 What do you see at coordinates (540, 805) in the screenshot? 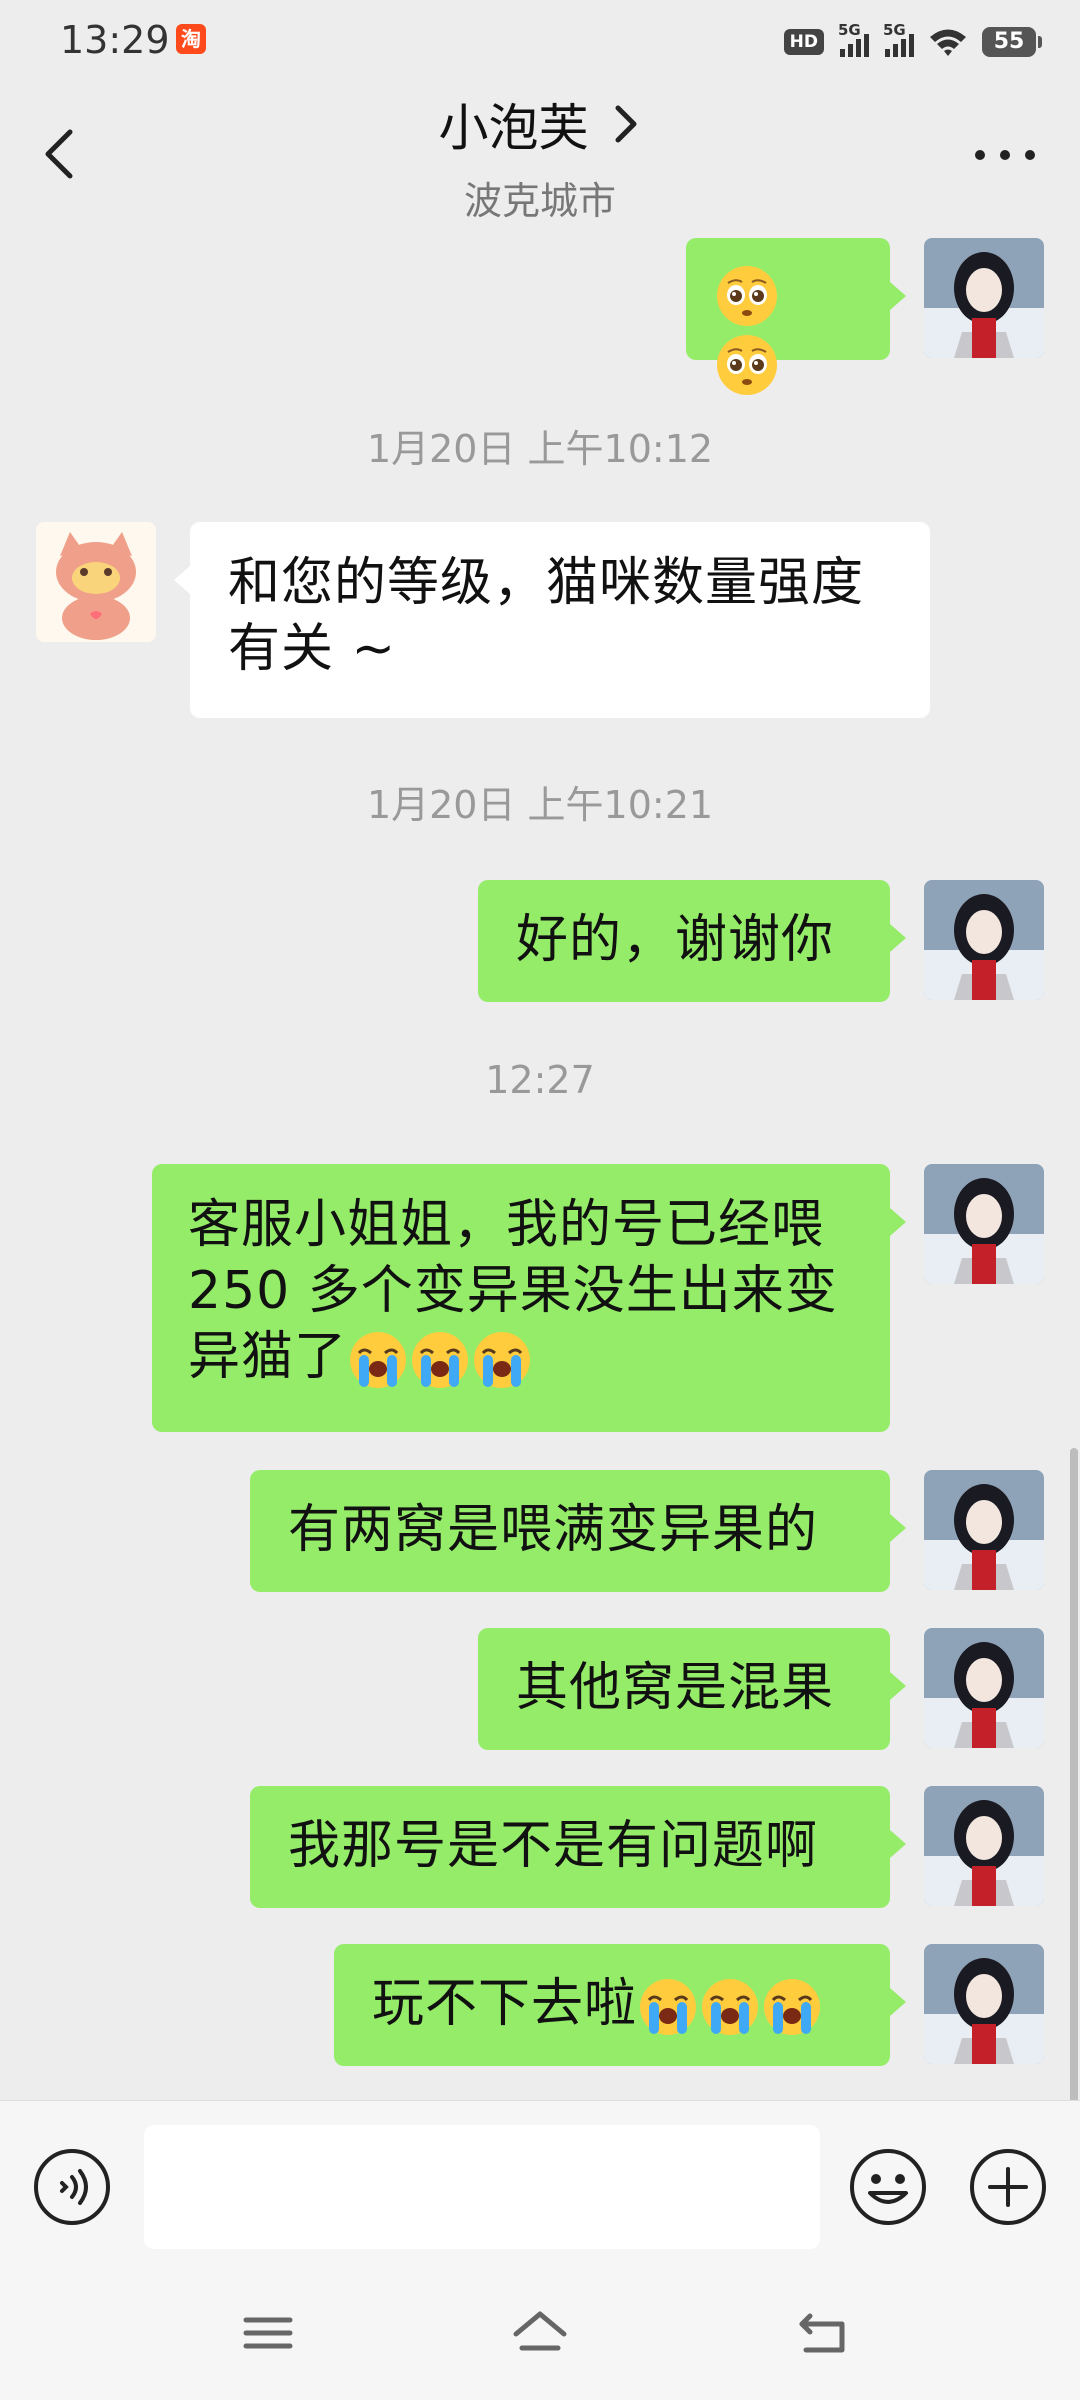
I see `timestamp: 1月20日 上午10:21` at bounding box center [540, 805].